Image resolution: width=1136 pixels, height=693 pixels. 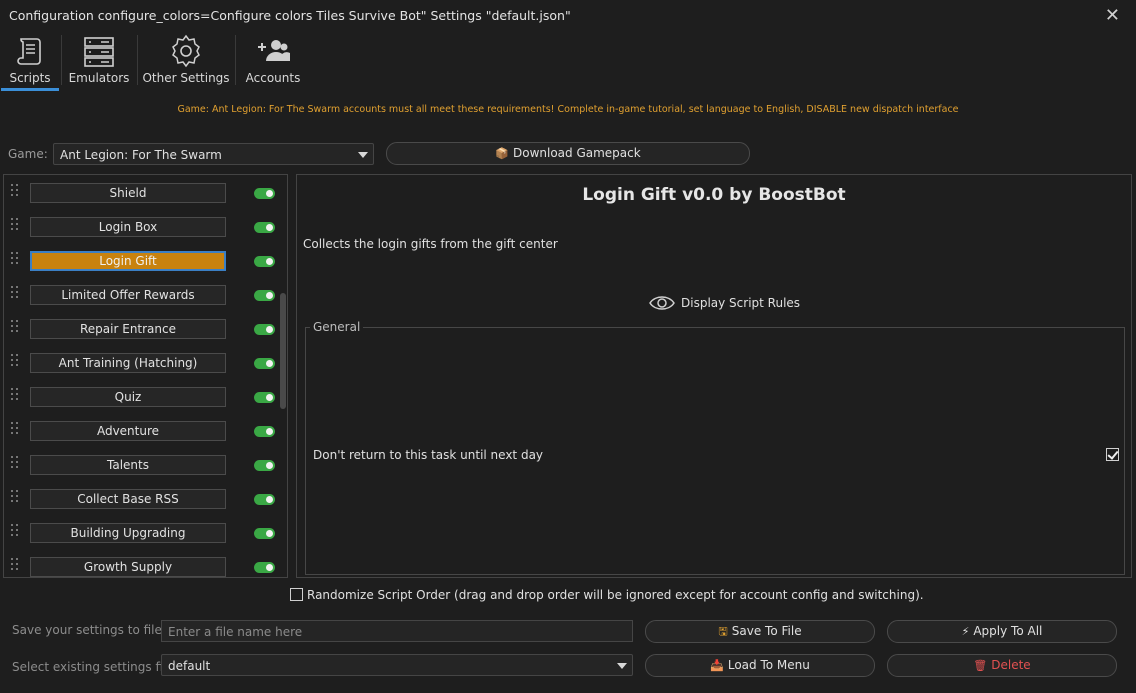 I want to click on floppy-icon: 🖫, so click(x=723, y=631).